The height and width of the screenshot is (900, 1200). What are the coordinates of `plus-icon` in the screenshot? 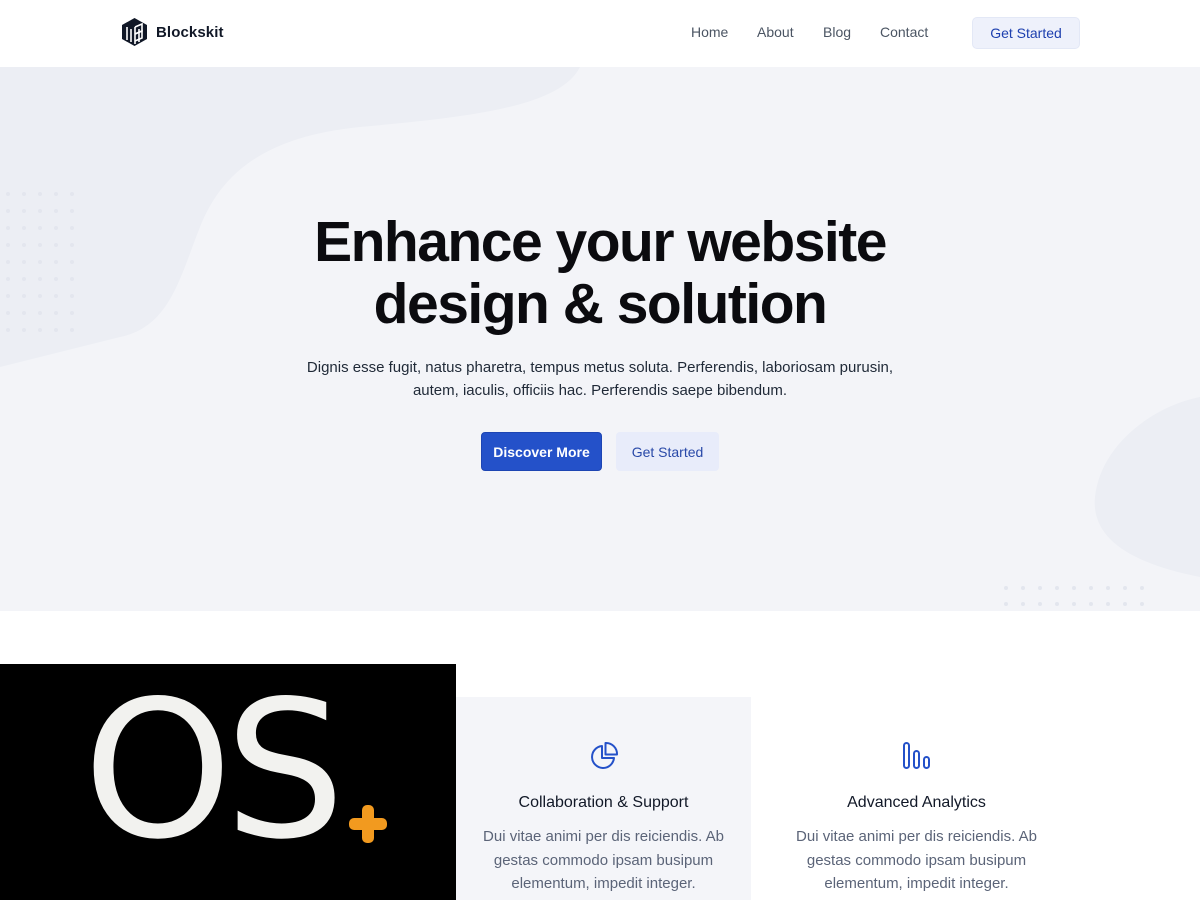 It's located at (368, 824).